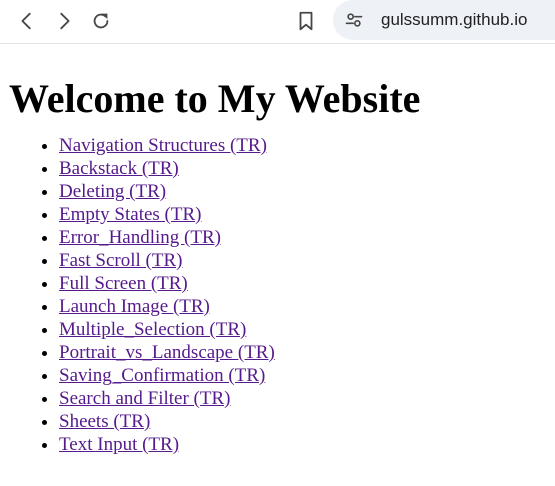 The image size is (555, 486). Describe the element at coordinates (307, 306) in the screenshot. I see `list-item: Launch Image (TR)` at that location.